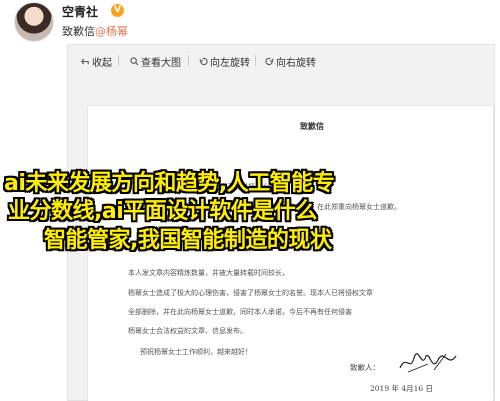  Describe the element at coordinates (80, 11) in the screenshot. I see `account-name: 空青社` at that location.